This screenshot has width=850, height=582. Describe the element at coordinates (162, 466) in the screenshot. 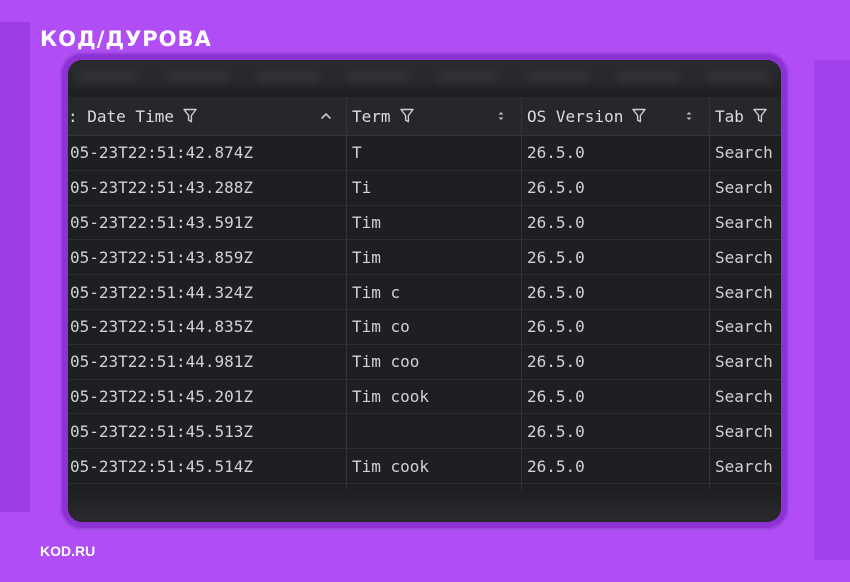

I see `cell-datetime: 05-23T22:51:45.514Z` at that location.